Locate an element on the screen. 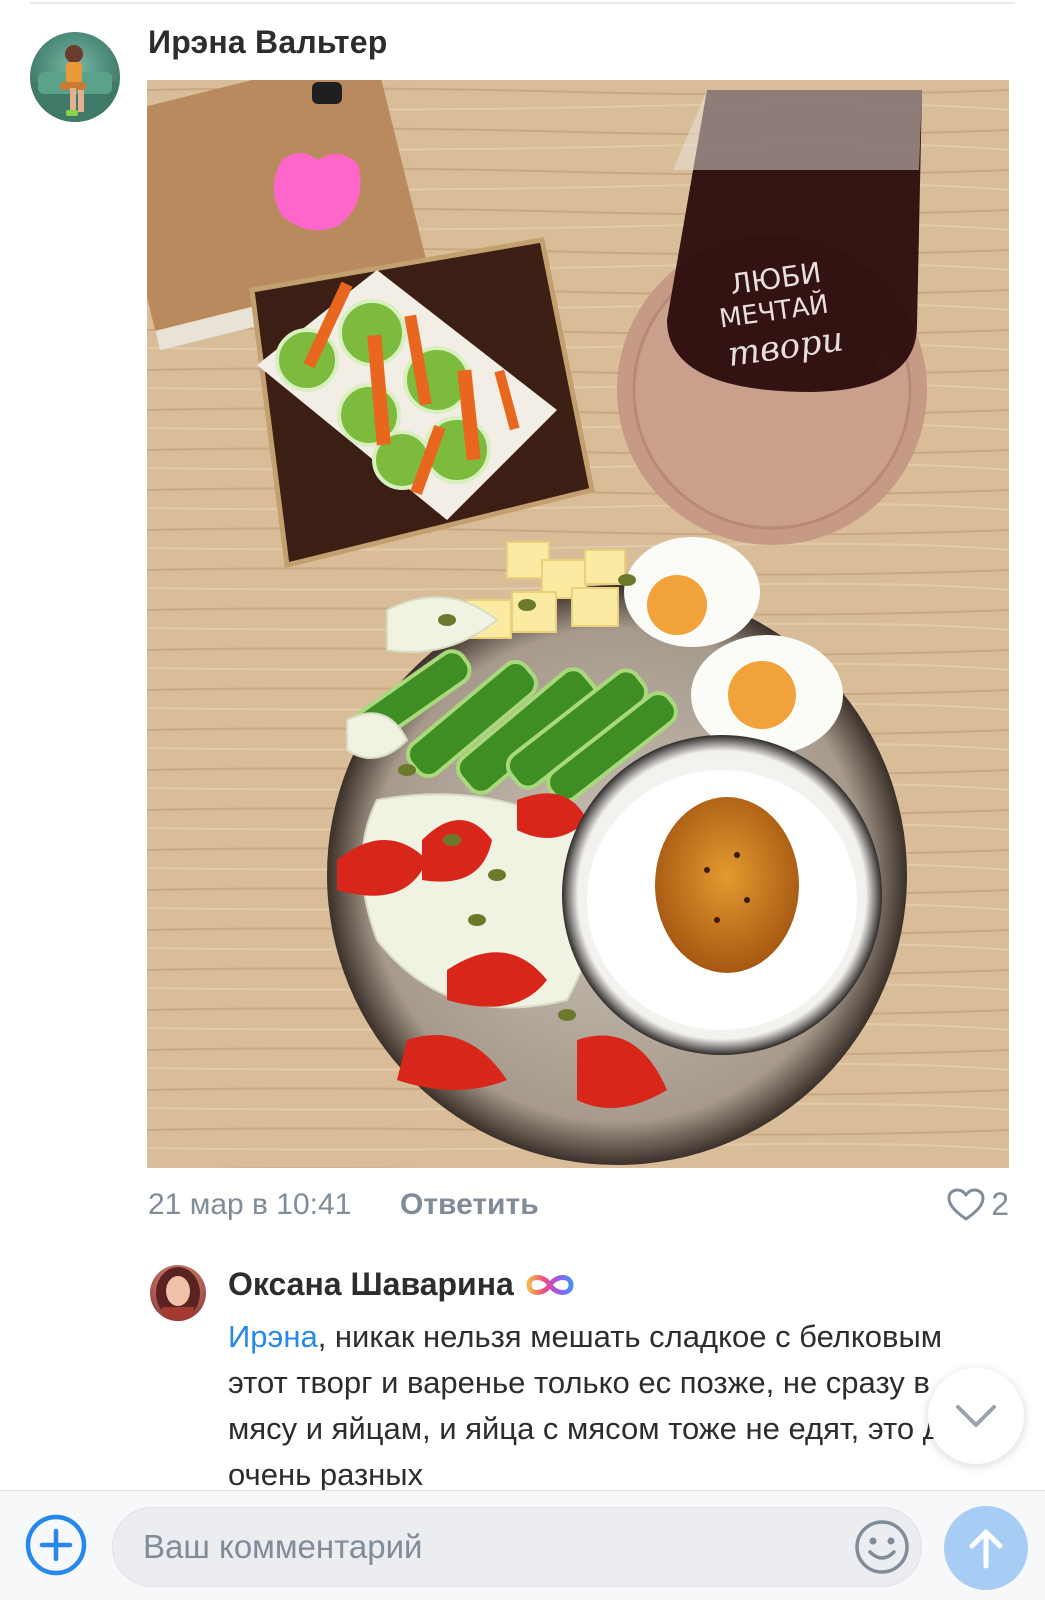 The width and height of the screenshot is (1045, 1600). comment-input is located at coordinates (517, 1547).